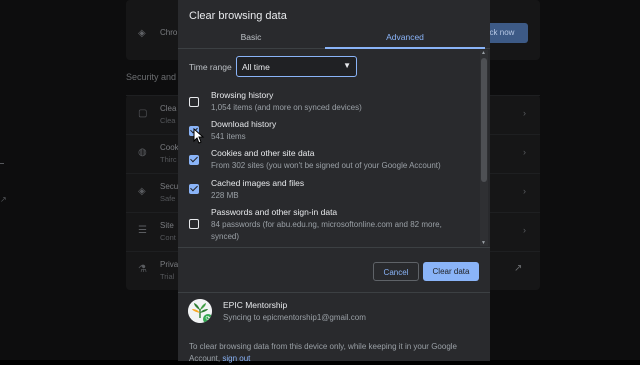 The image size is (640, 365). I want to click on safety-check-label: Chro, so click(169, 32).